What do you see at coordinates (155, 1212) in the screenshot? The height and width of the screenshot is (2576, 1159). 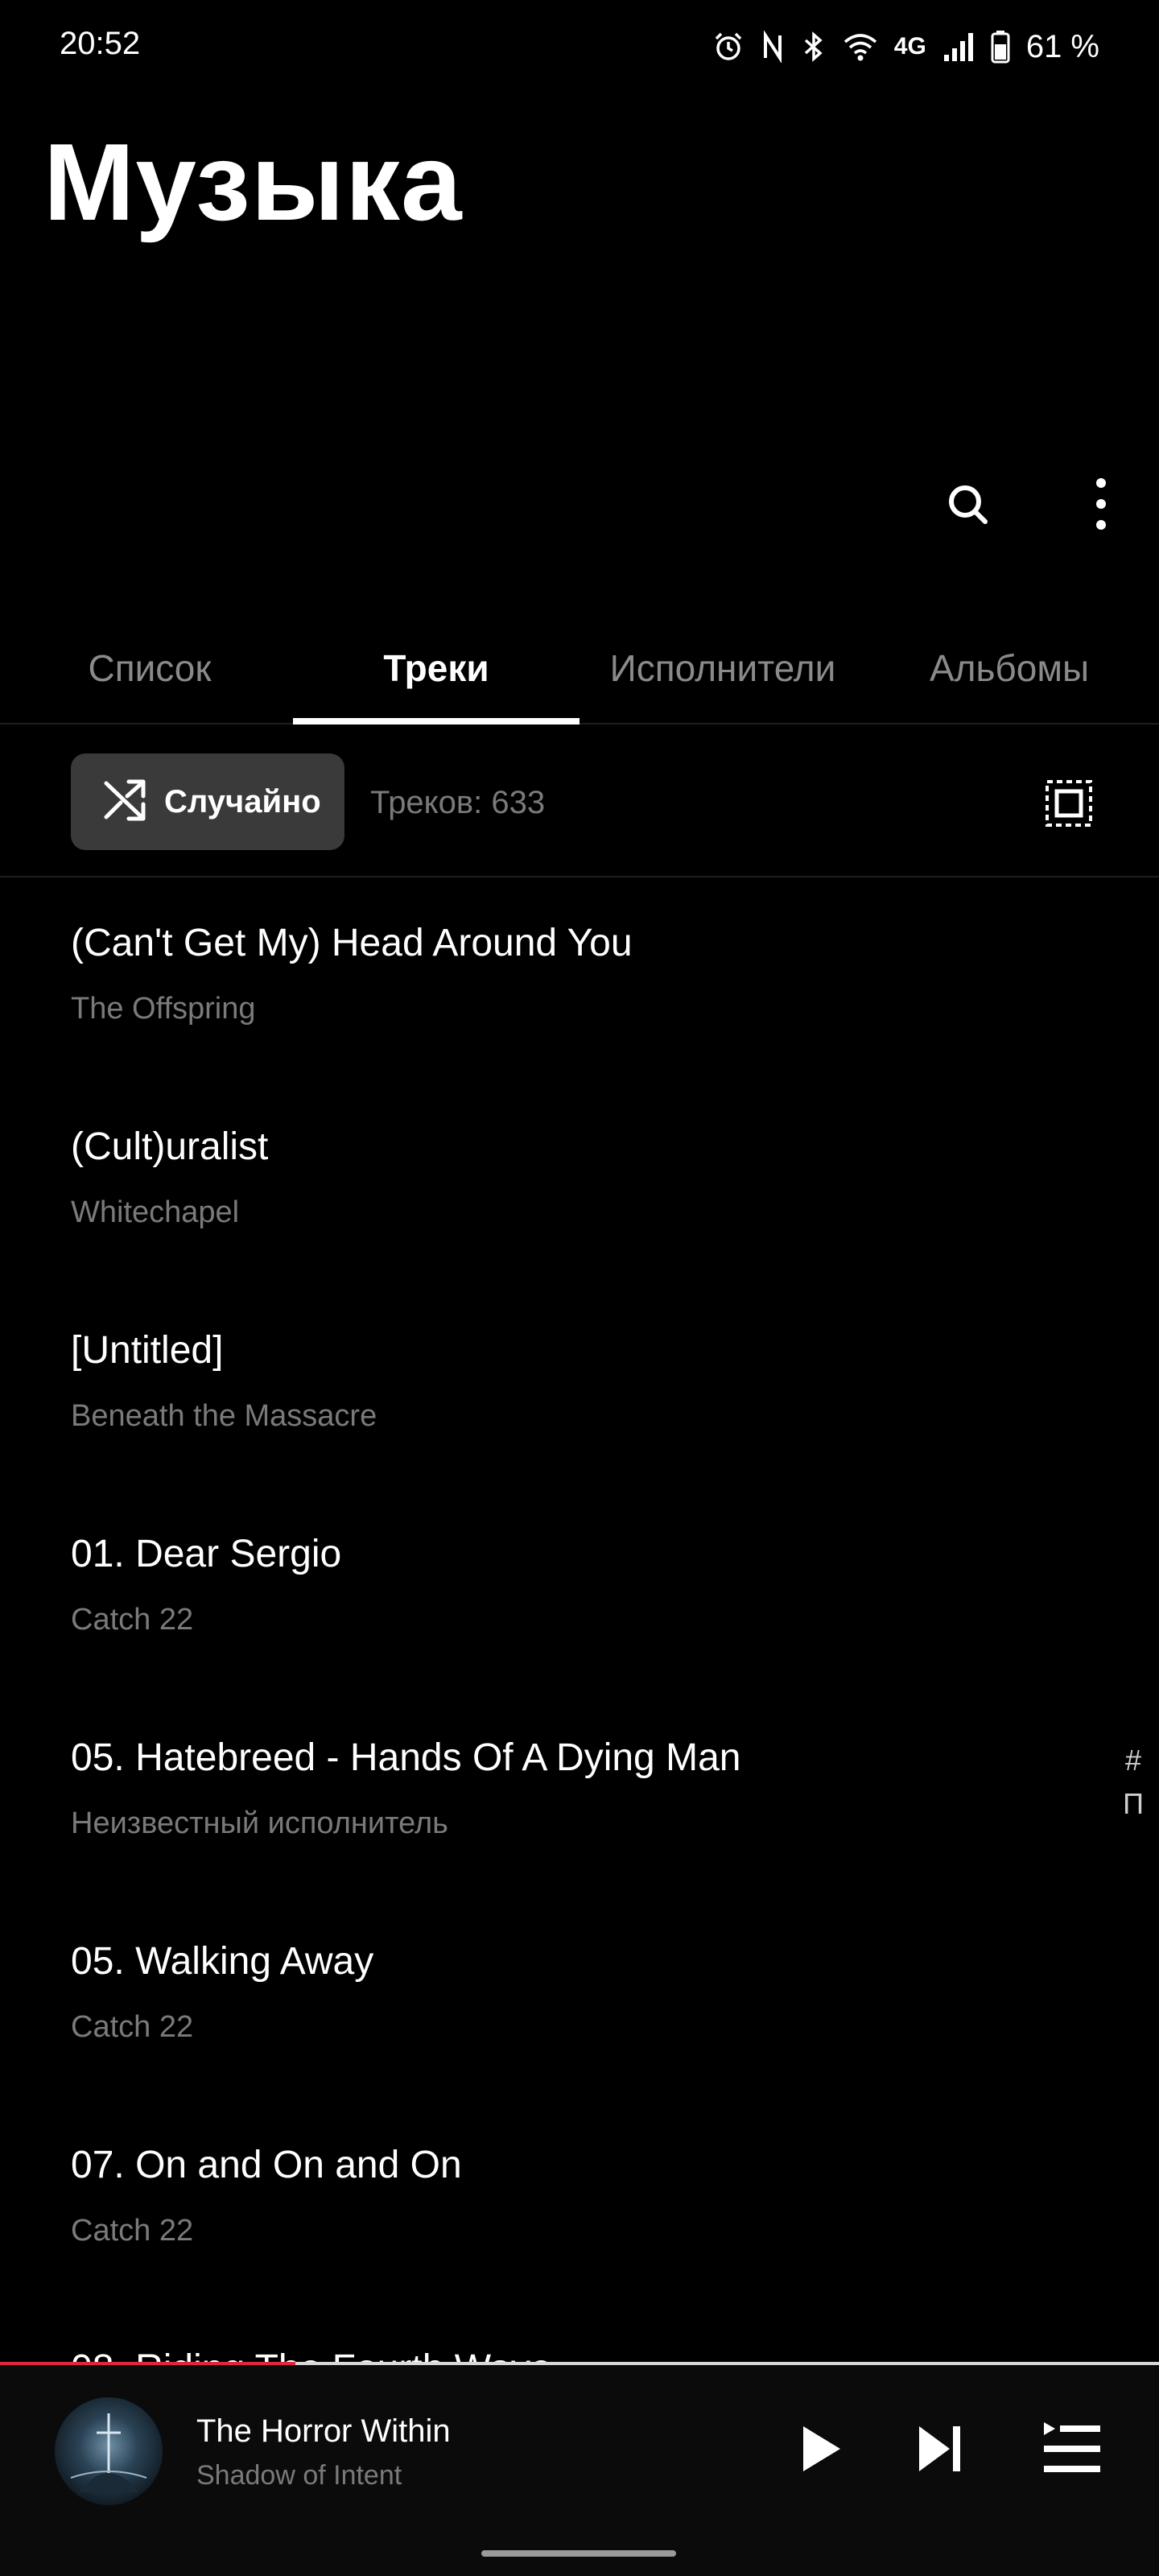 I see `track-artist: Whitechapel` at bounding box center [155, 1212].